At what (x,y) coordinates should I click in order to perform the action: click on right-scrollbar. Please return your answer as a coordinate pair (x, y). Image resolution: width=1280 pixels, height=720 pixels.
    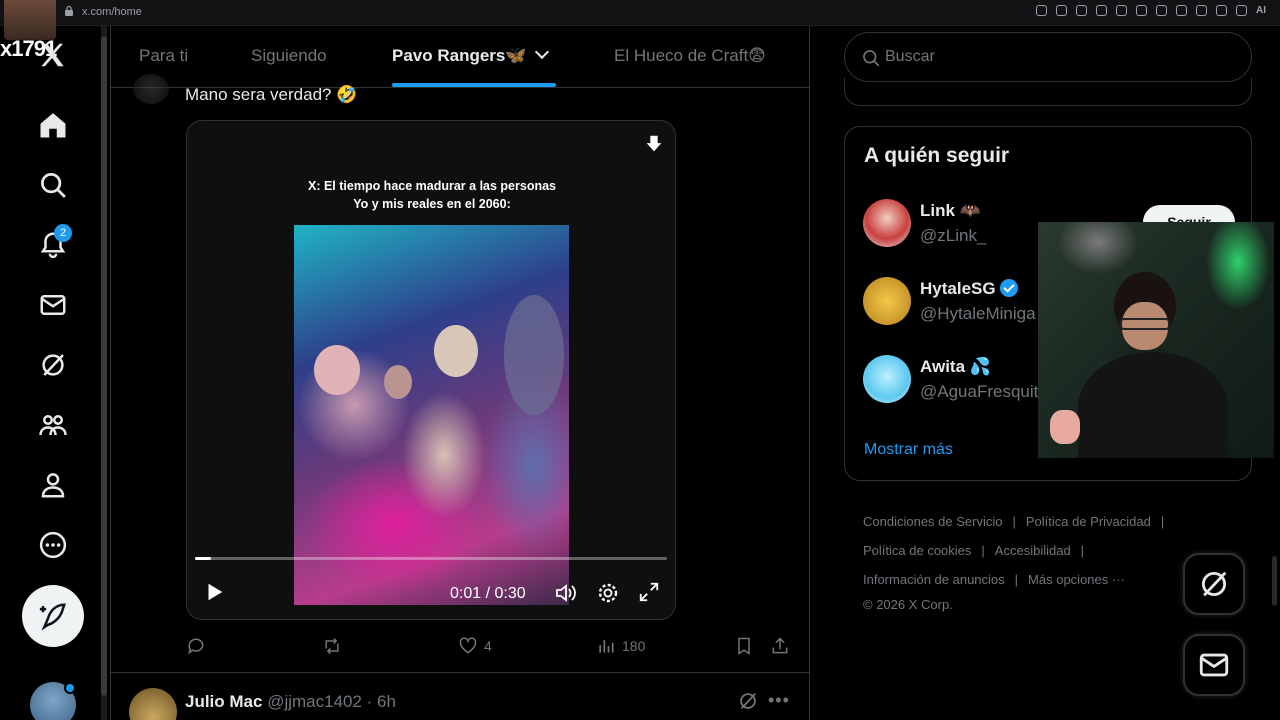
    Looking at the image, I should click on (1275, 373).